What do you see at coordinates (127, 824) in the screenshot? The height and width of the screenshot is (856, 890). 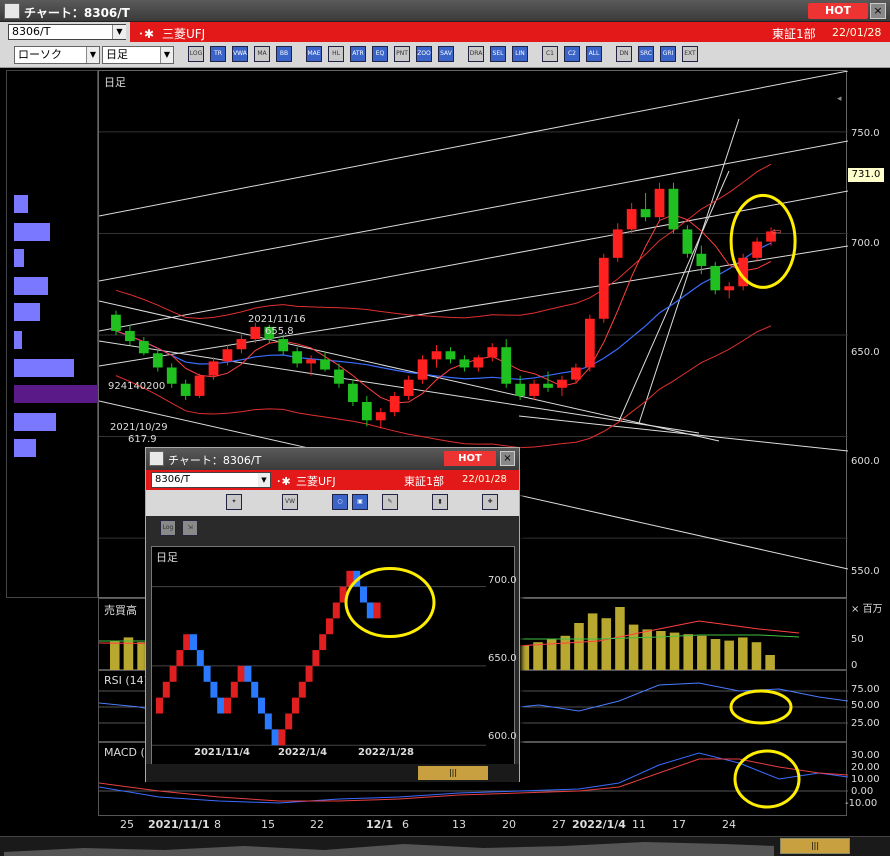 I see `x-axis-label: 25` at bounding box center [127, 824].